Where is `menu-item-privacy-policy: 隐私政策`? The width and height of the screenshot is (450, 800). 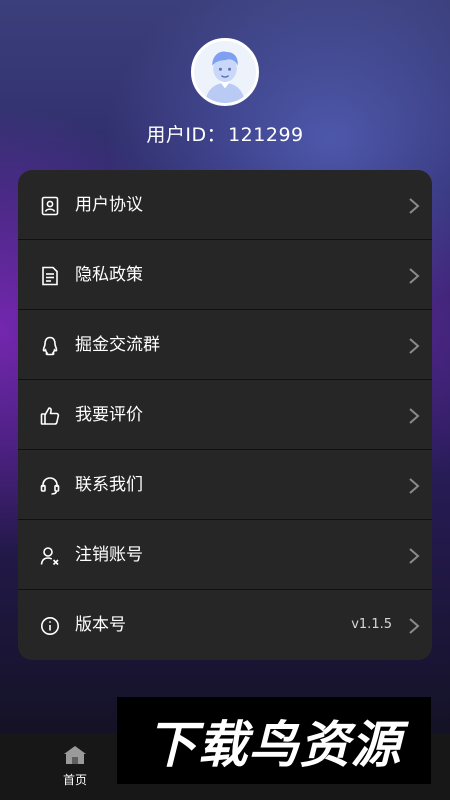 menu-item-privacy-policy: 隐私政策 is located at coordinates (225, 275).